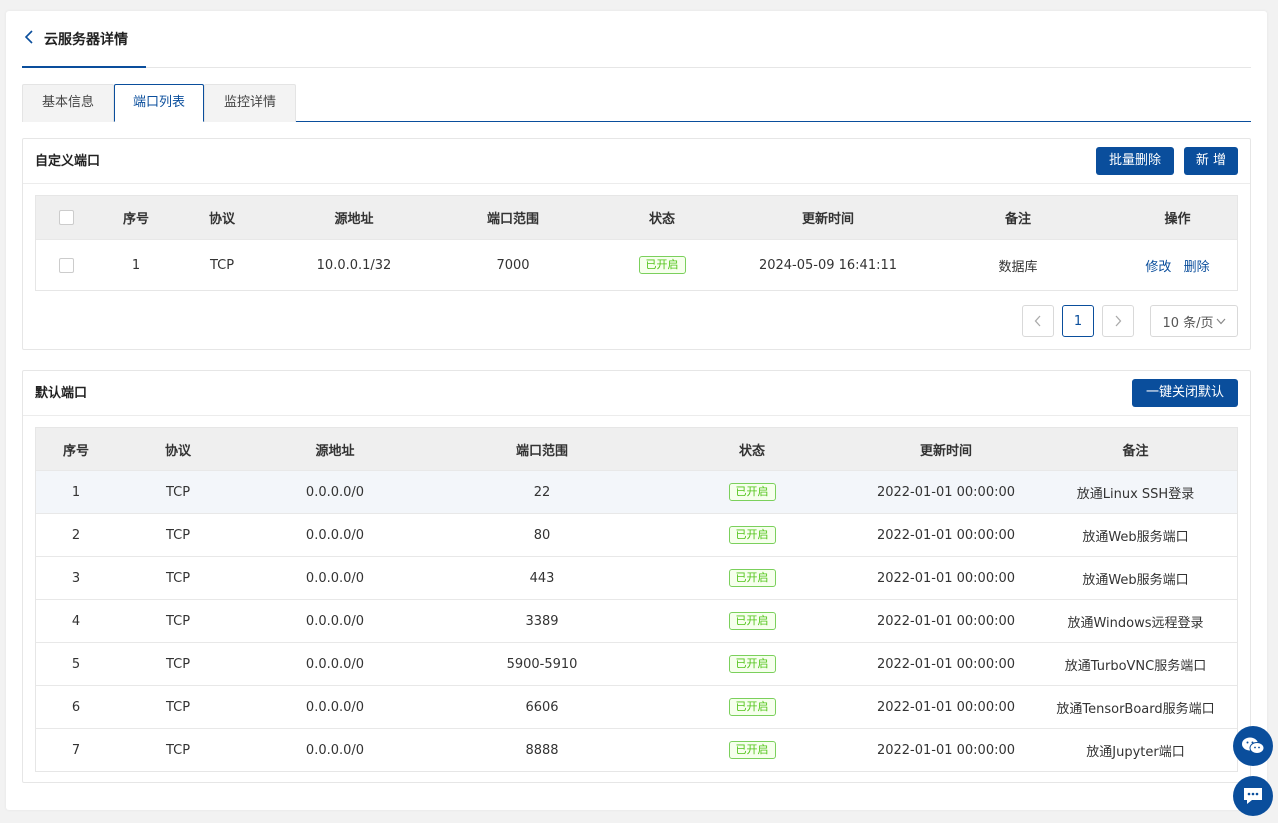 The width and height of the screenshot is (1278, 823). Describe the element at coordinates (636, 161) in the screenshot. I see `custom-ports-header: 自定义端口 批量删除 新 增` at that location.